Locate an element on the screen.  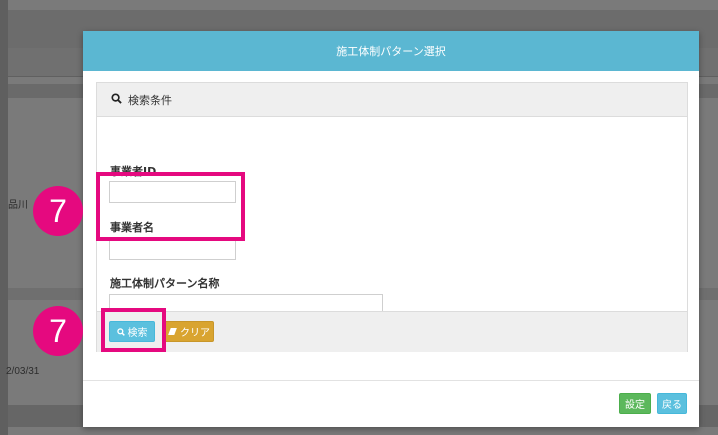
highlight-operator-name is located at coordinates (170, 206).